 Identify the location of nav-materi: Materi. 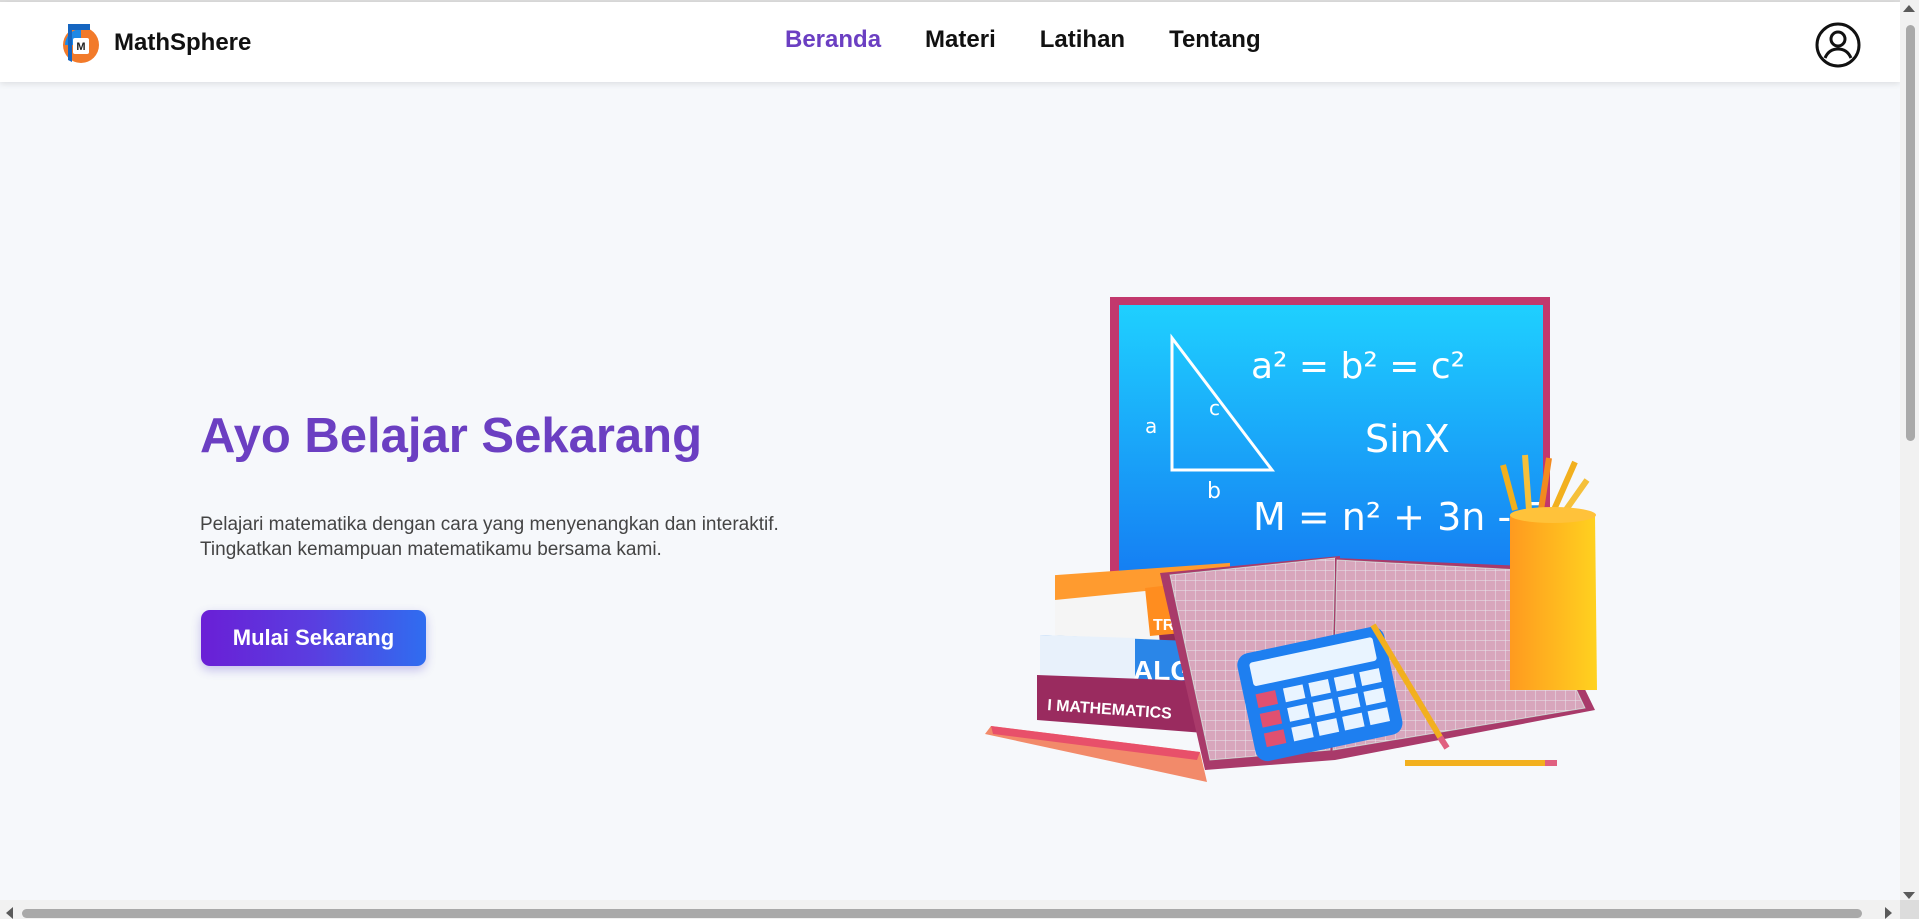
(960, 40).